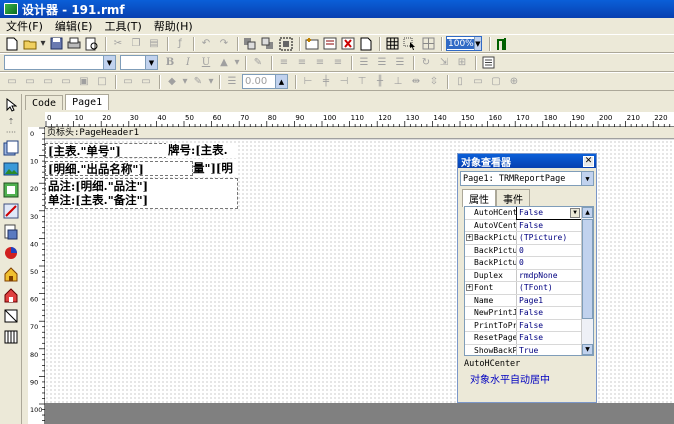  I want to click on menu-file: 文件(F), so click(24, 26).